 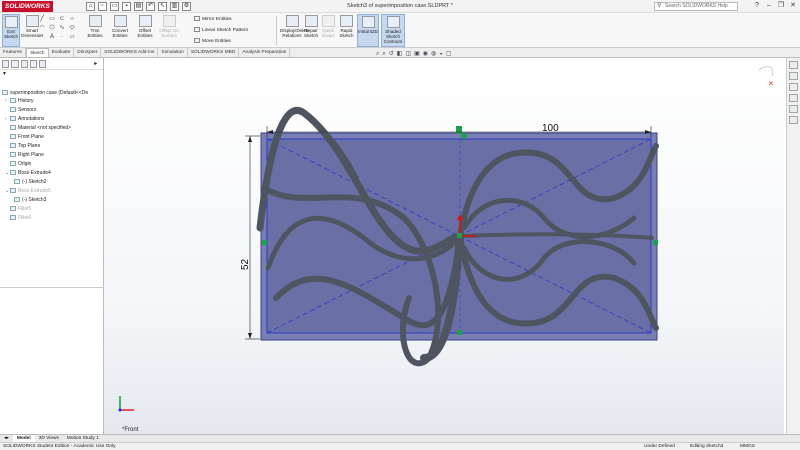 What do you see at coordinates (441, 54) in the screenshot?
I see `apply-scene-icon: ◒` at bounding box center [441, 54].